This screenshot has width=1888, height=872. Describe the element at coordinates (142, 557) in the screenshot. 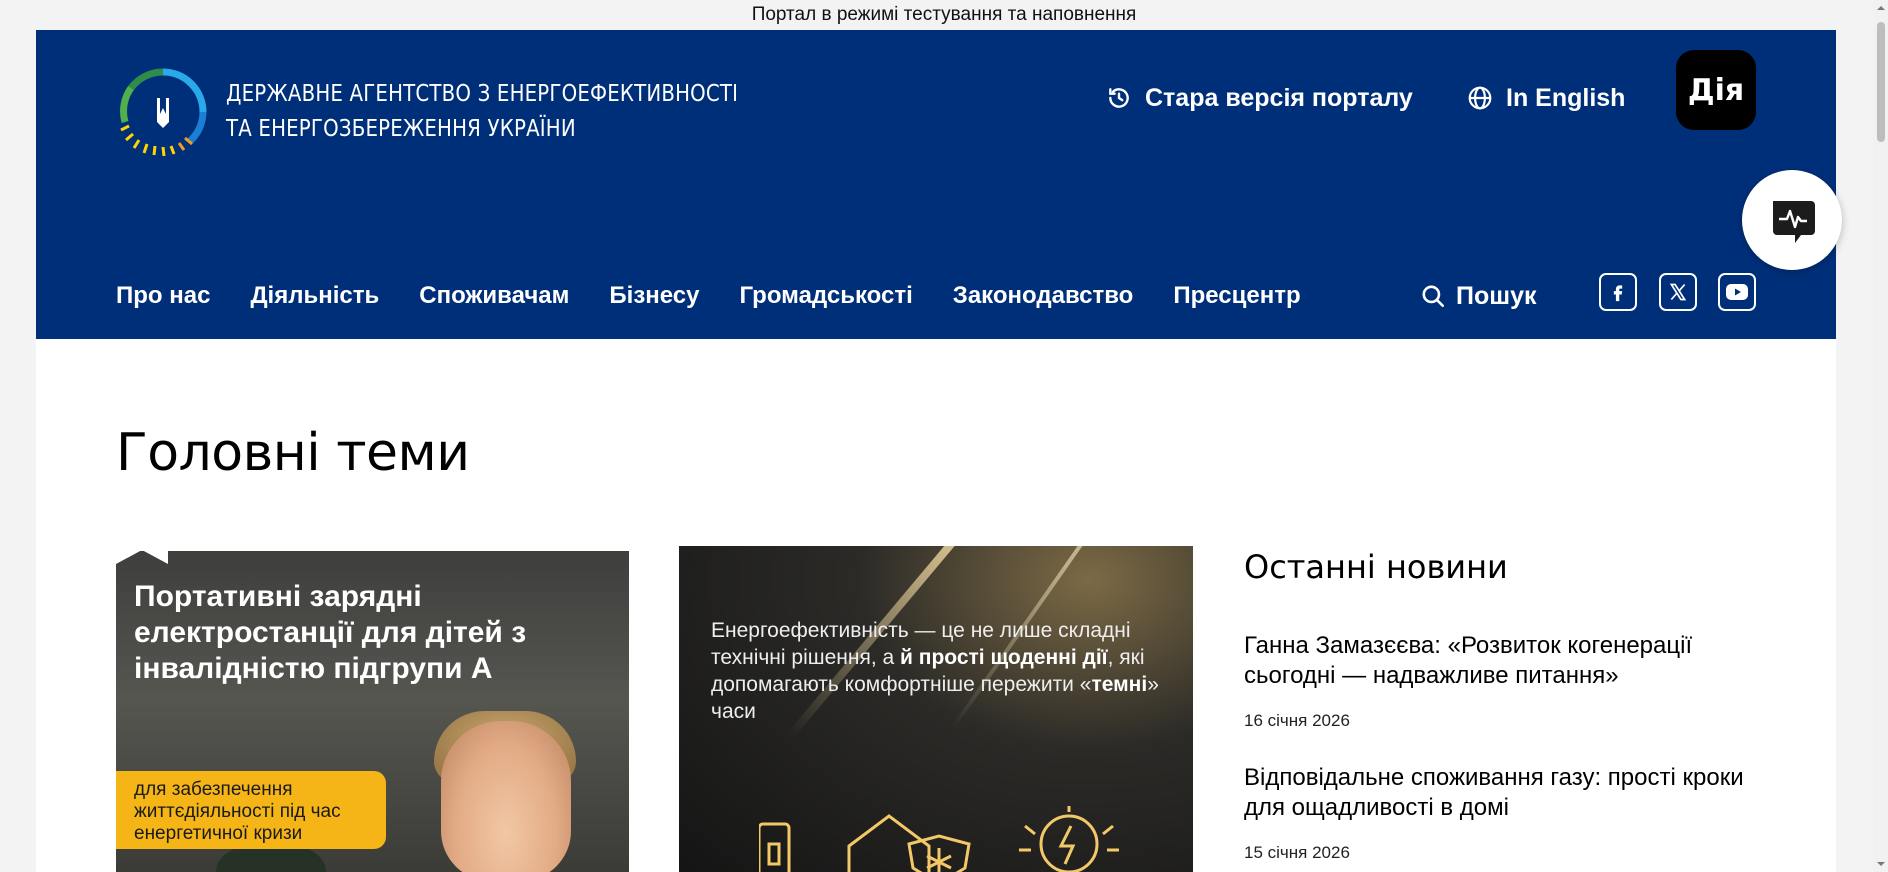

I see `card-notch` at that location.